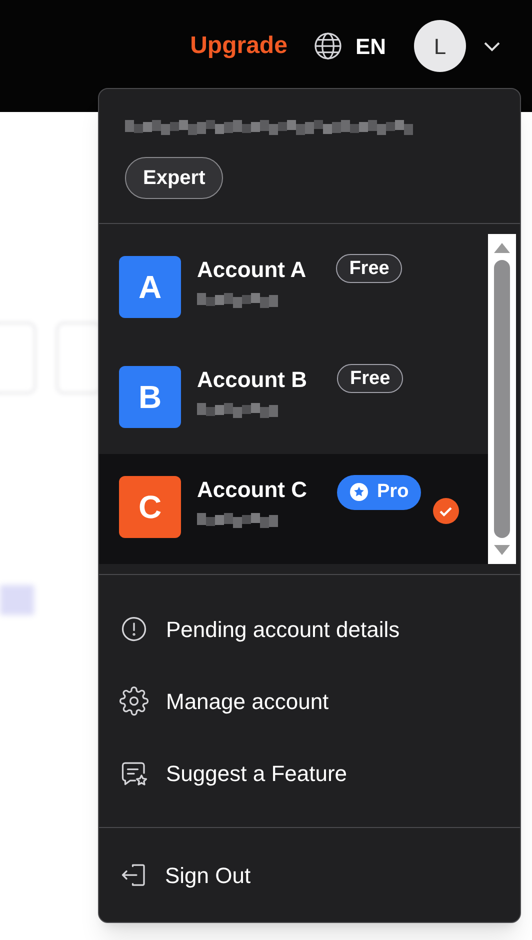  I want to click on star-badge-icon, so click(359, 492).